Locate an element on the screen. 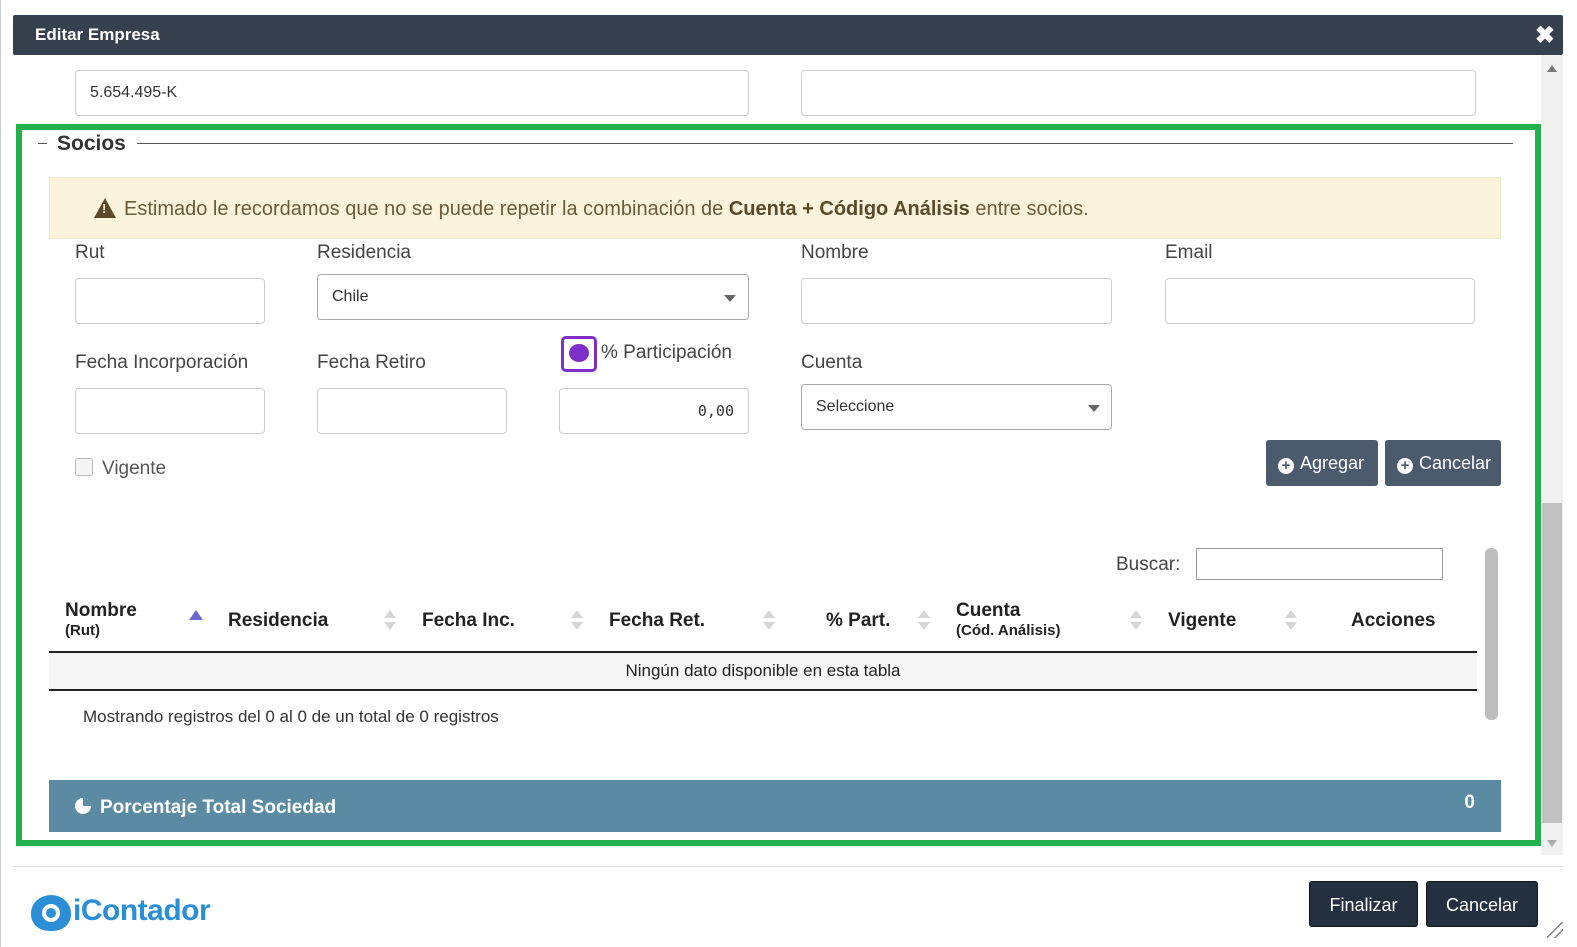  column-participacion-label: % Part. is located at coordinates (858, 620).